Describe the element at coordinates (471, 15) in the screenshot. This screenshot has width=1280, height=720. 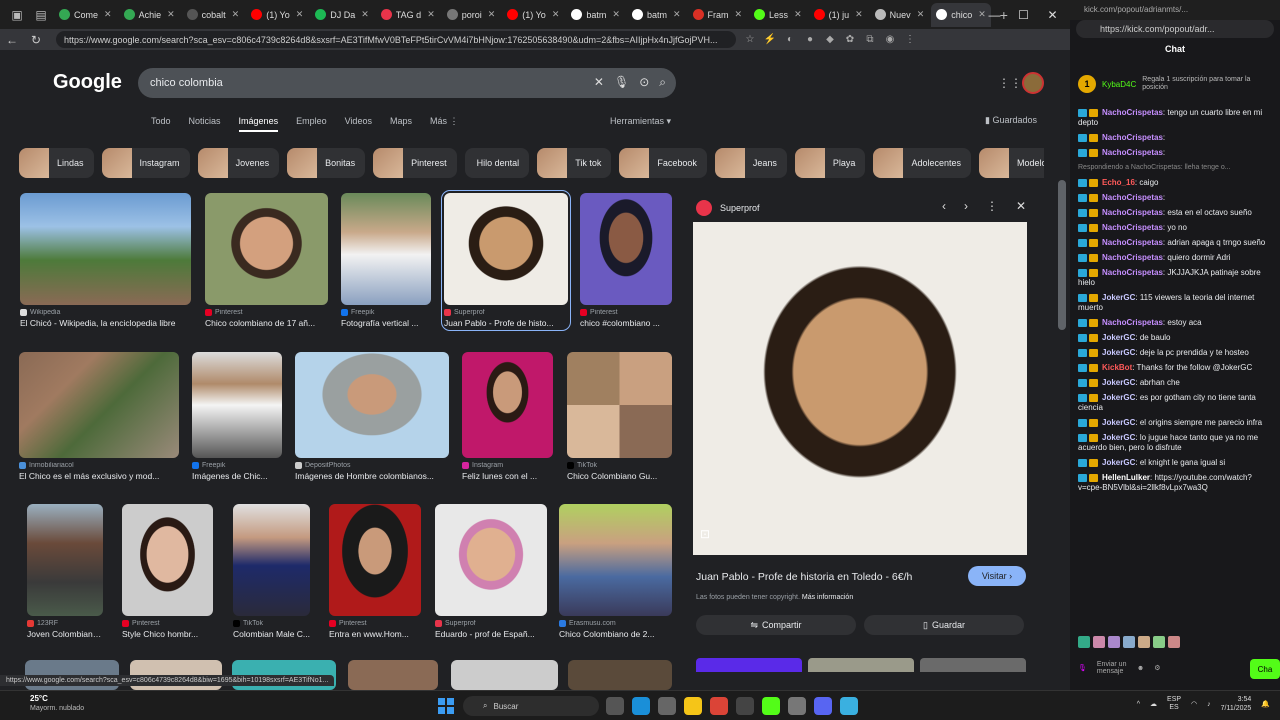
I see `browser-tab: poroi ✕` at that location.